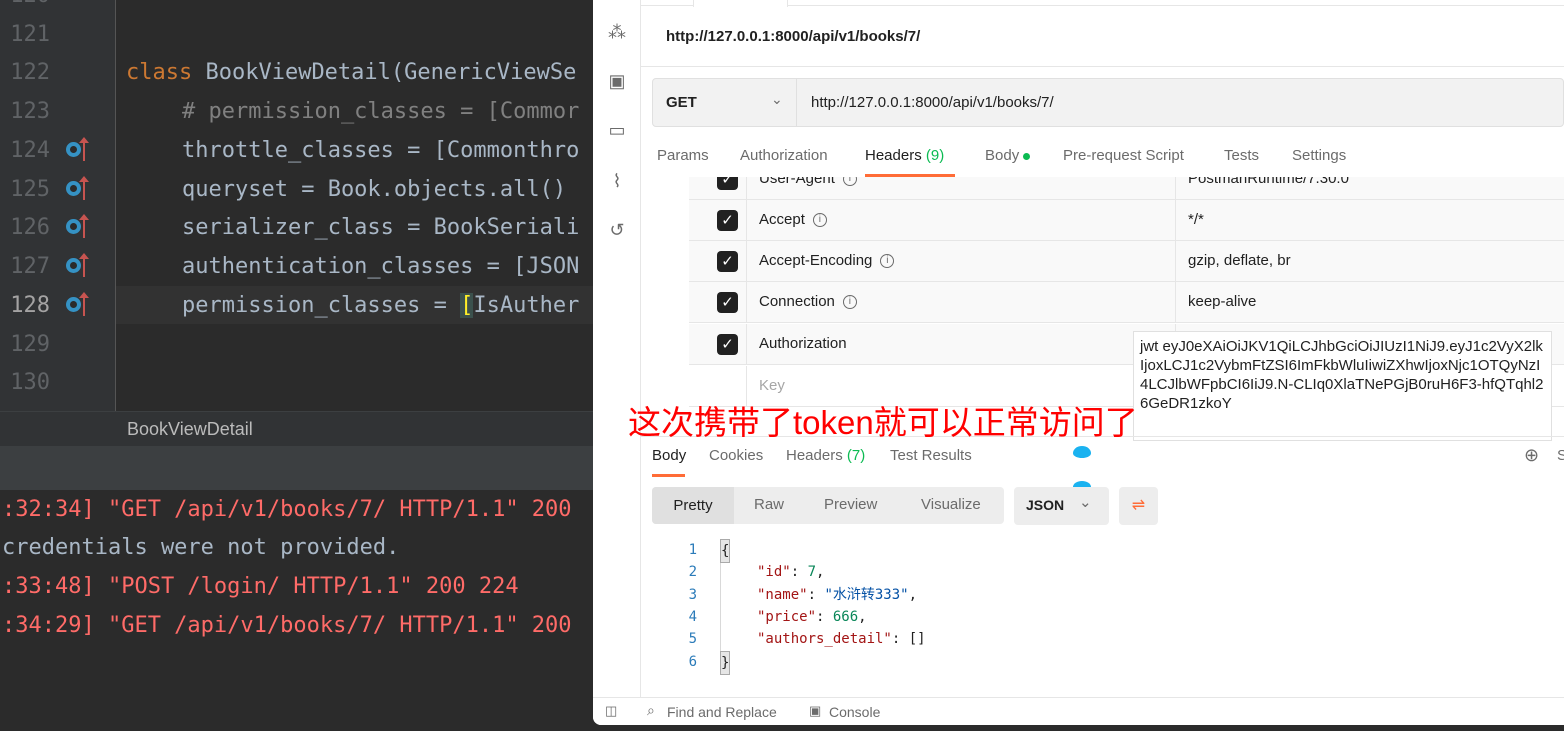  What do you see at coordinates (815, 710) in the screenshot?
I see `console-icon: ▣` at bounding box center [815, 710].